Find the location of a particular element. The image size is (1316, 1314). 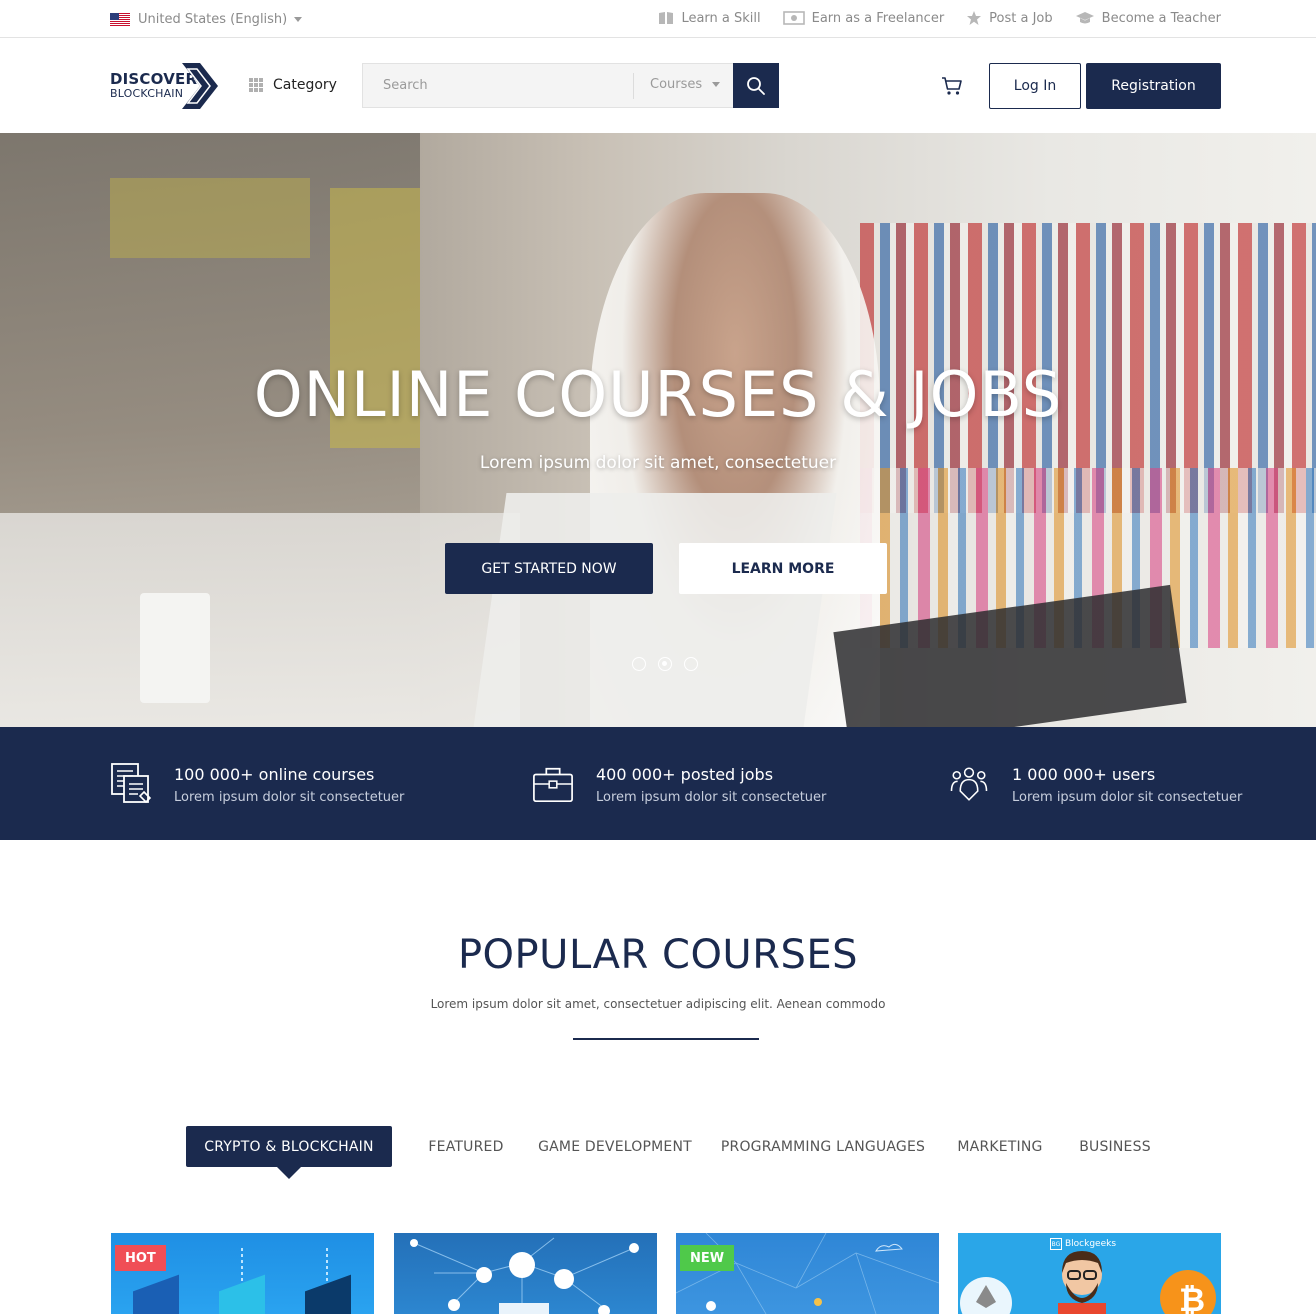

search-bar: Courses is located at coordinates (547, 85).